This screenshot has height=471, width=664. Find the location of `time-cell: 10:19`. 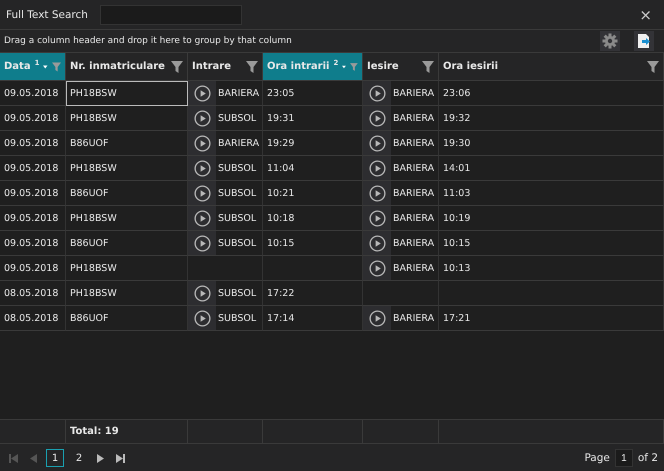

time-cell: 10:19 is located at coordinates (456, 218).